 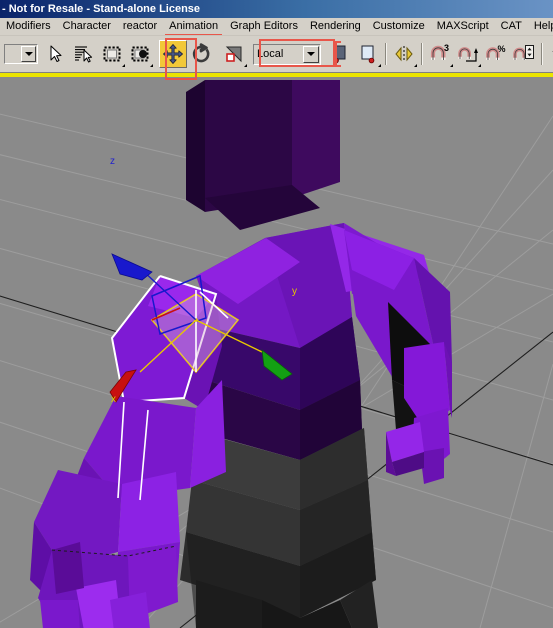 I want to click on menu-item-animation: Animation, so click(x=193, y=26).